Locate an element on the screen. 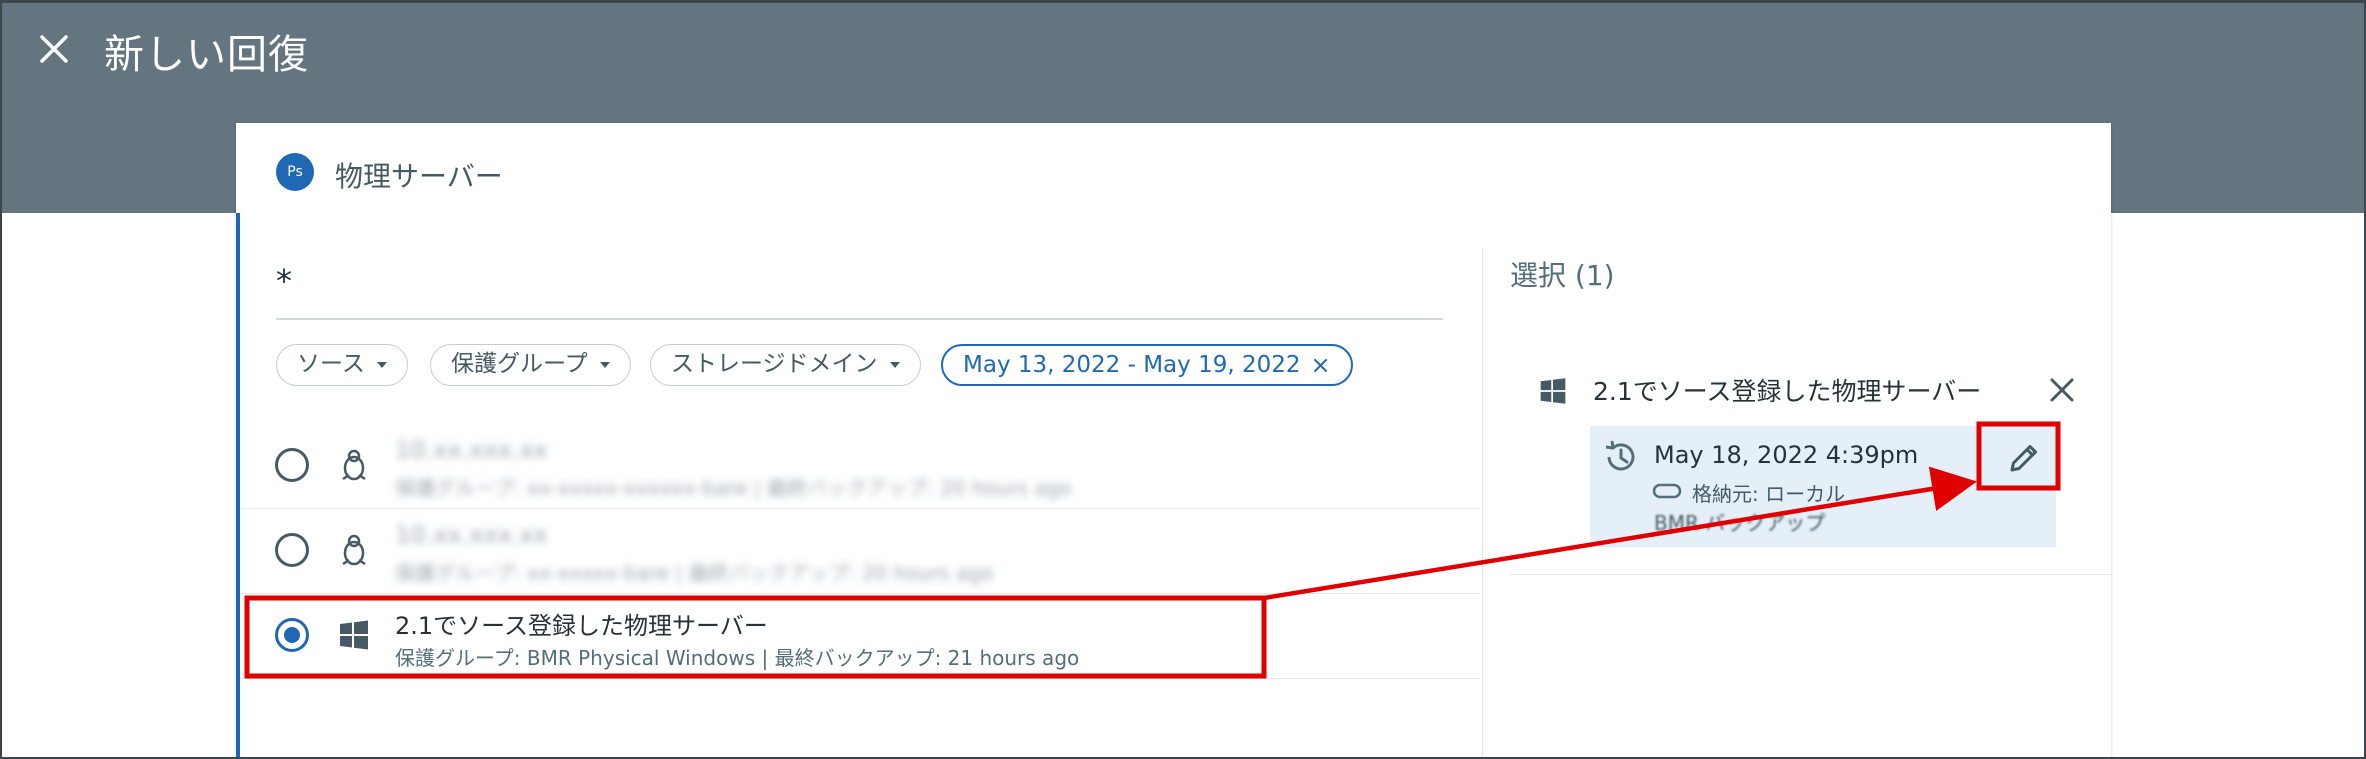 Image resolution: width=2366 pixels, height=759 pixels. row-divider is located at coordinates (860, 678).